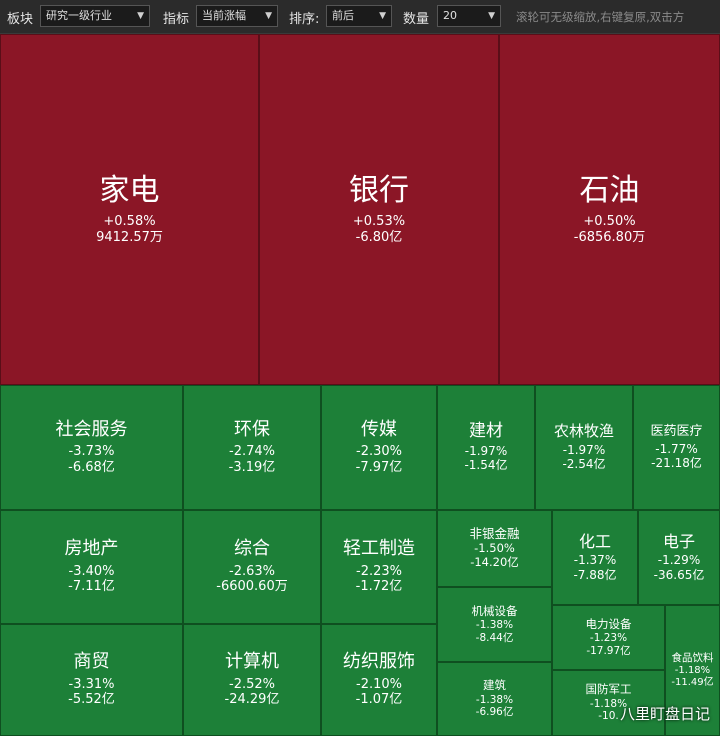 This screenshot has width=720, height=736. Describe the element at coordinates (252, 587) in the screenshot. I see `tile-flow: -6600.60万` at that location.